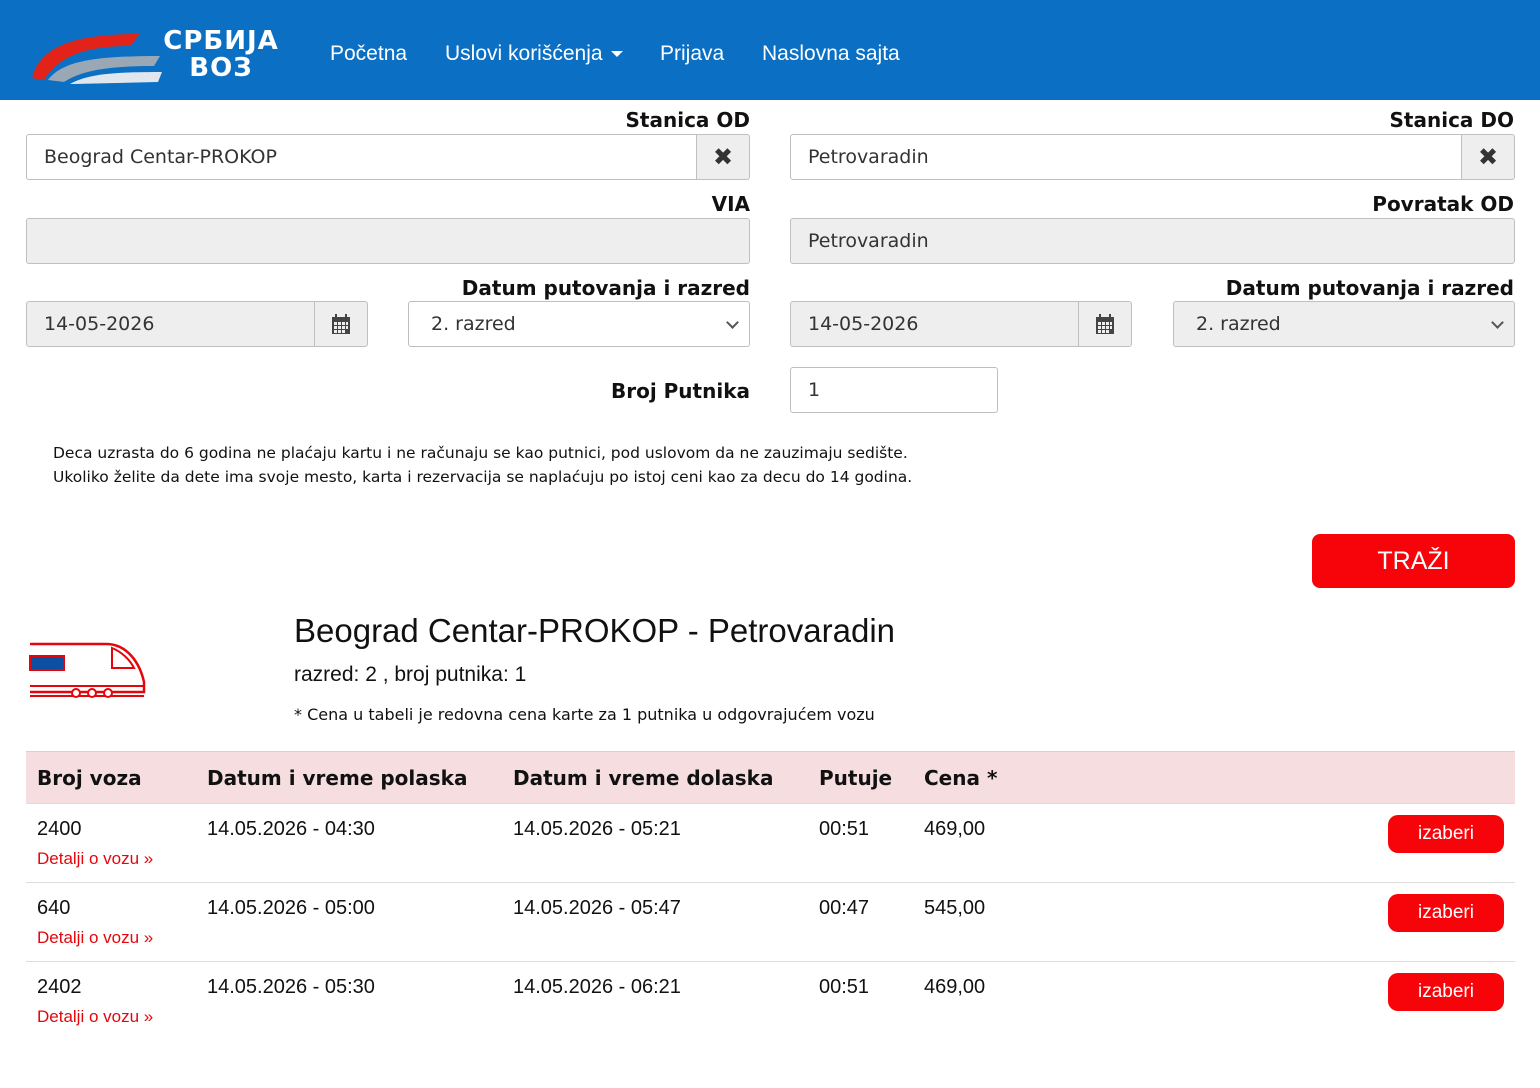  What do you see at coordinates (59, 829) in the screenshot?
I see `train-number: 2400` at bounding box center [59, 829].